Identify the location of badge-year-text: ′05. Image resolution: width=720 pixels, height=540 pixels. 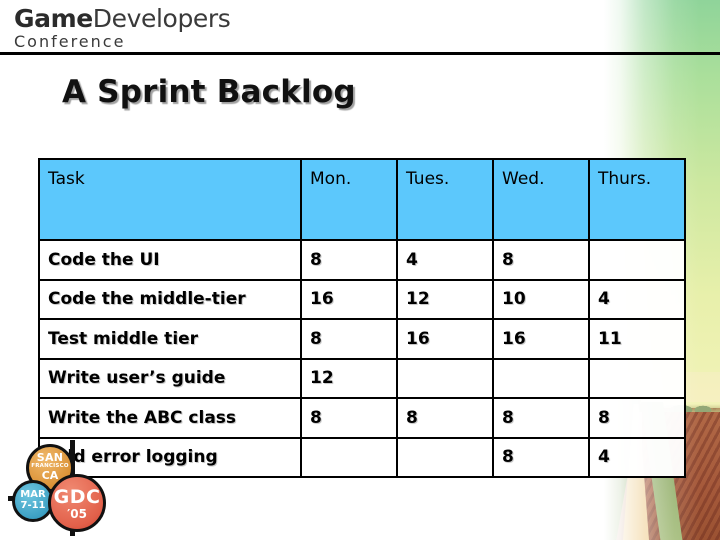
(77, 514).